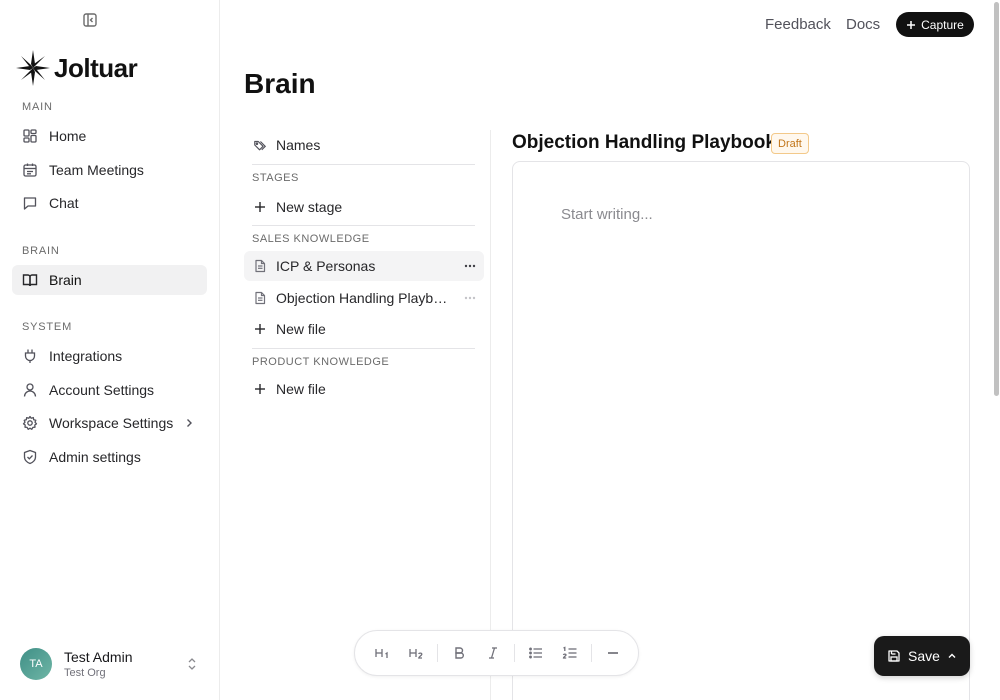  I want to click on section-label-system: SYSTEM, so click(47, 327).